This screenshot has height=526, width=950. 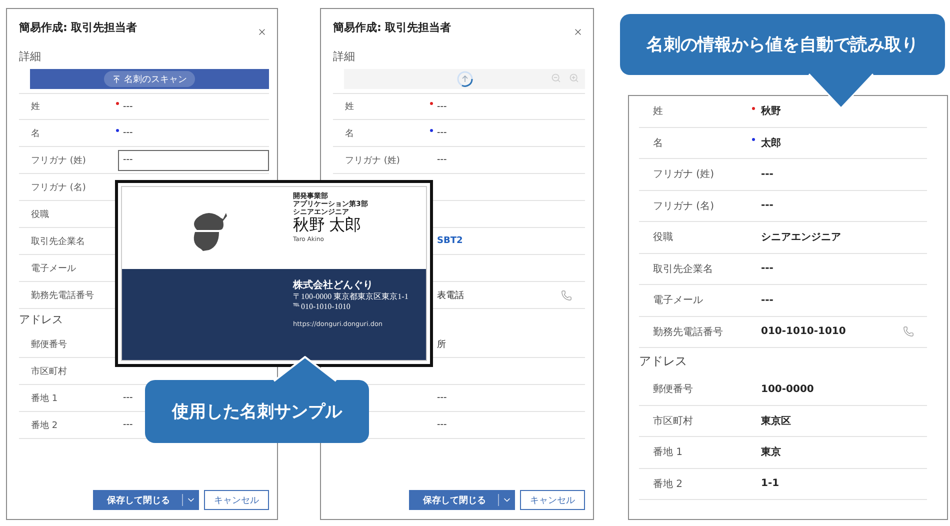 What do you see at coordinates (116, 79) in the screenshot?
I see `upload-icon` at bounding box center [116, 79].